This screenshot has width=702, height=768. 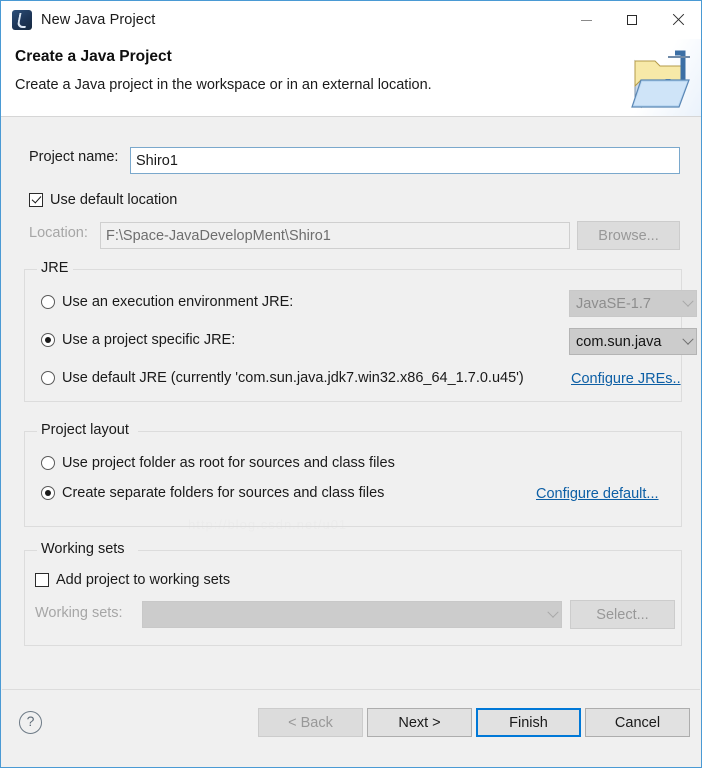 I want to click on java-project-folder-icon, so click(x=661, y=77).